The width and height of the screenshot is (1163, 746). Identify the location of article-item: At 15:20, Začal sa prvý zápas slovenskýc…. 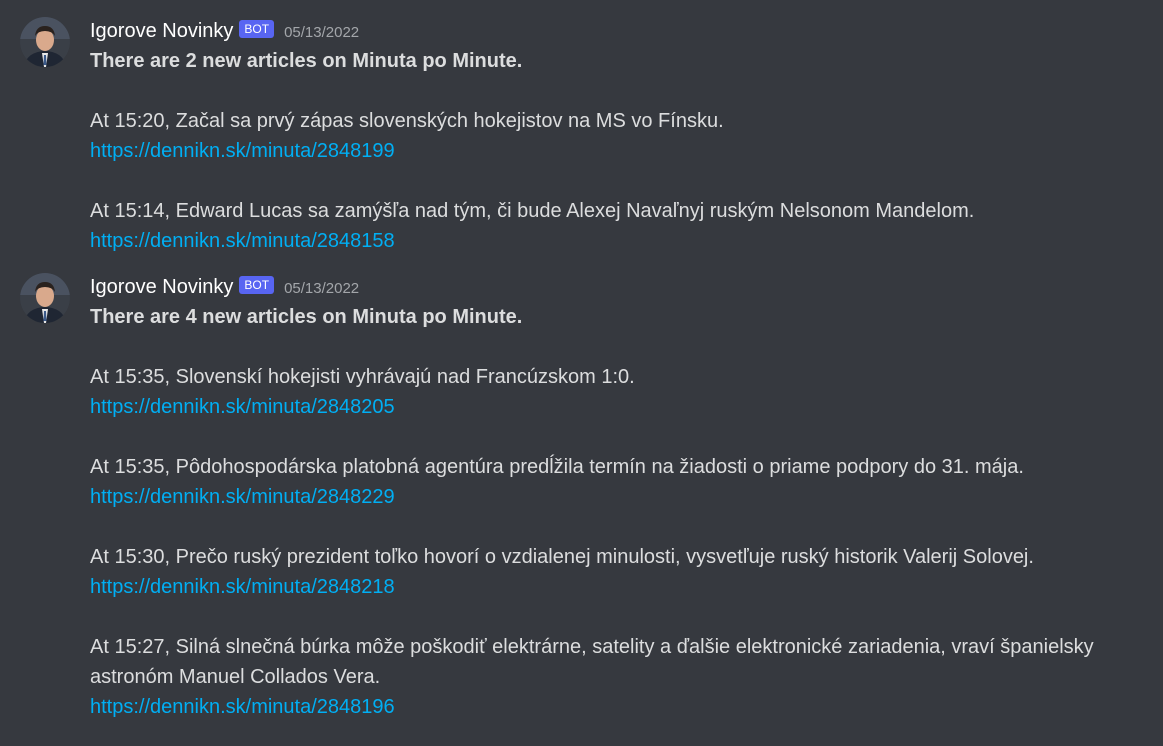
(616, 136).